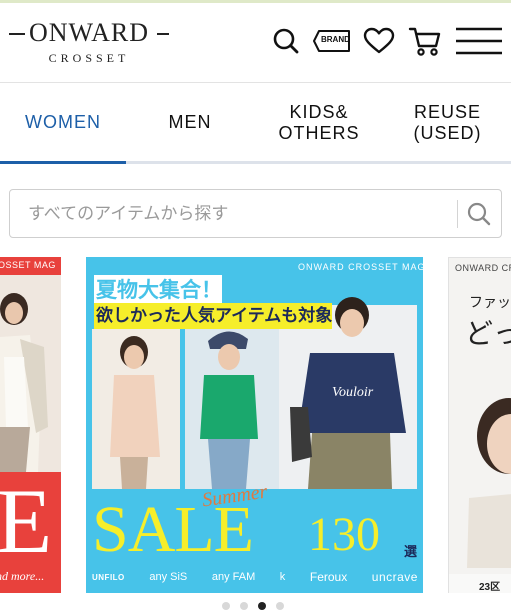 The width and height of the screenshot is (511, 610). I want to click on brand-icon: BRAND, so click(332, 41).